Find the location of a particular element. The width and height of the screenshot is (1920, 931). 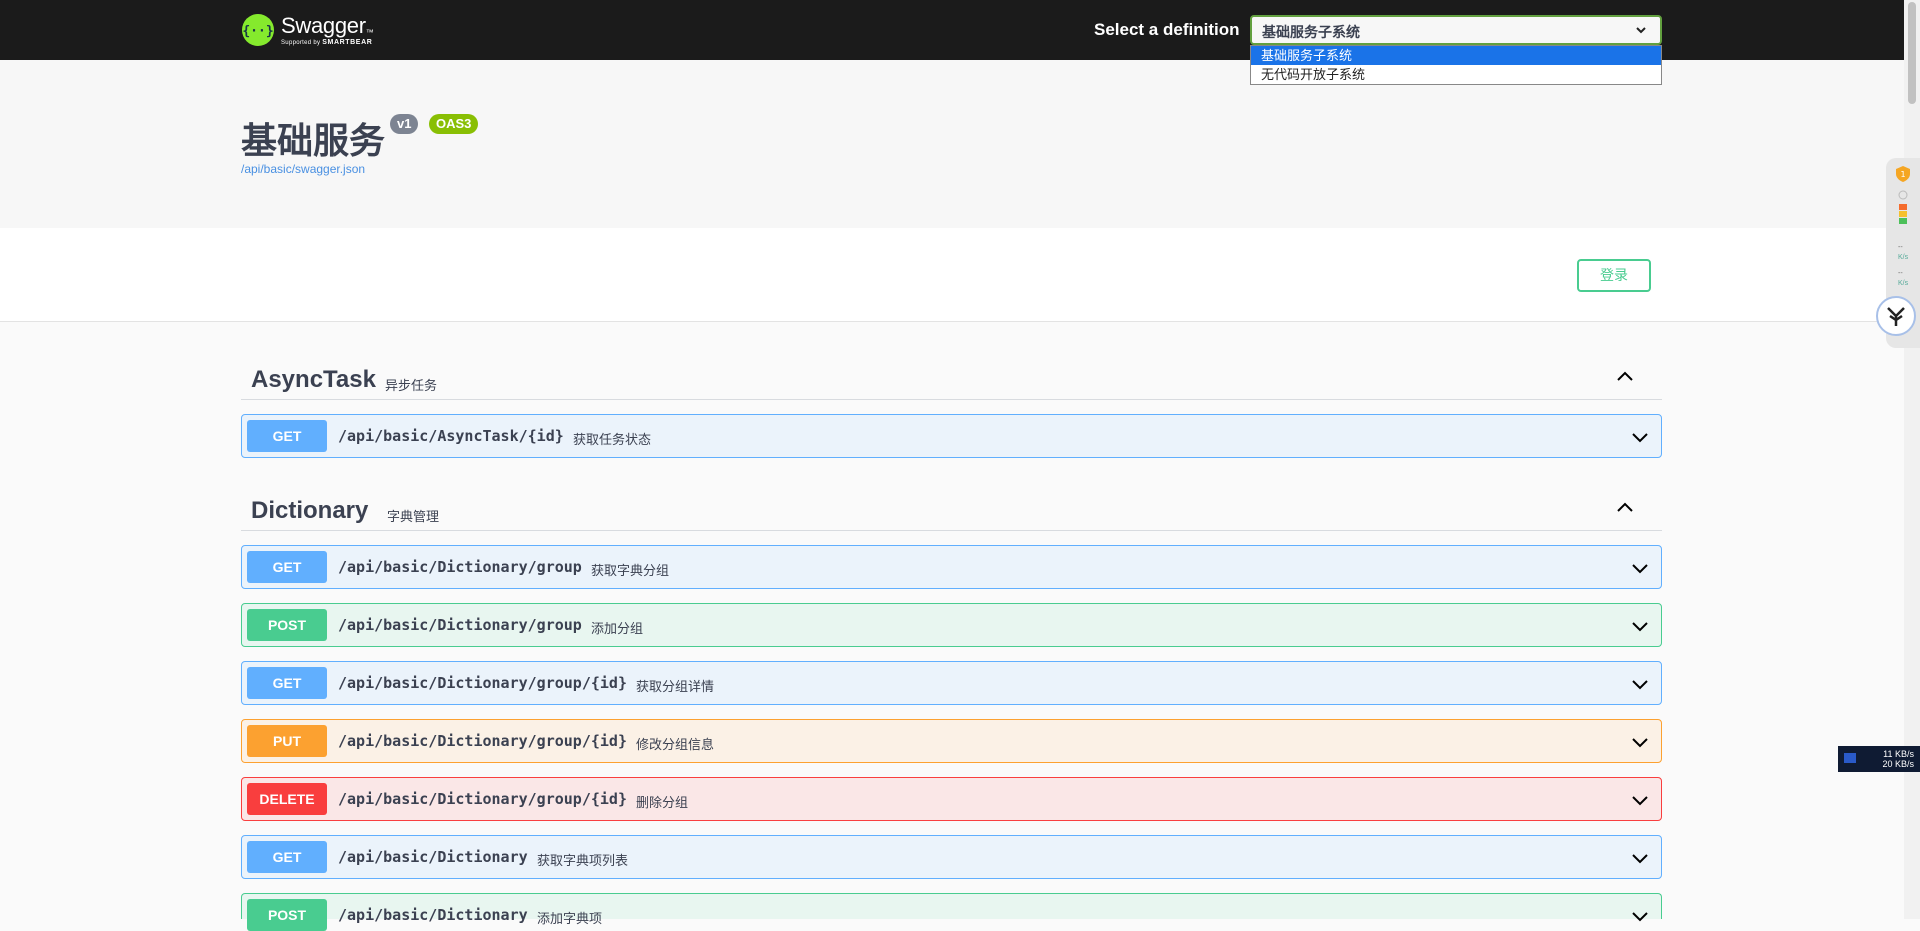

tag-name: AsyncTask is located at coordinates (313, 379).